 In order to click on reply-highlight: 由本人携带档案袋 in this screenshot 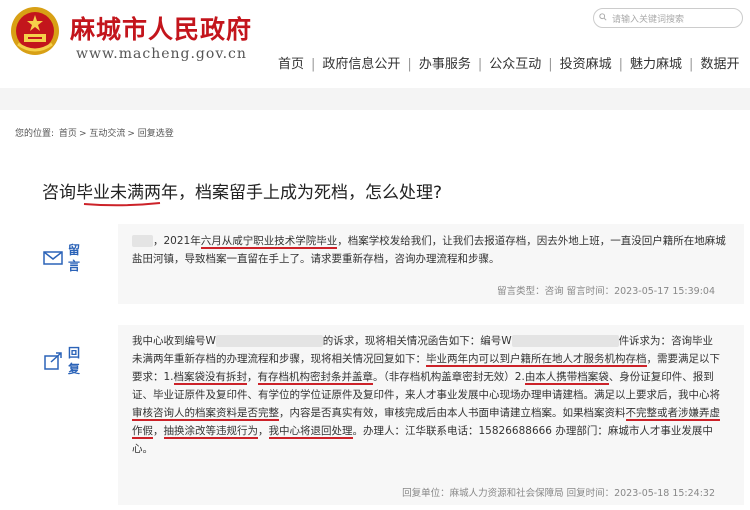, I will do `click(566, 378)`.